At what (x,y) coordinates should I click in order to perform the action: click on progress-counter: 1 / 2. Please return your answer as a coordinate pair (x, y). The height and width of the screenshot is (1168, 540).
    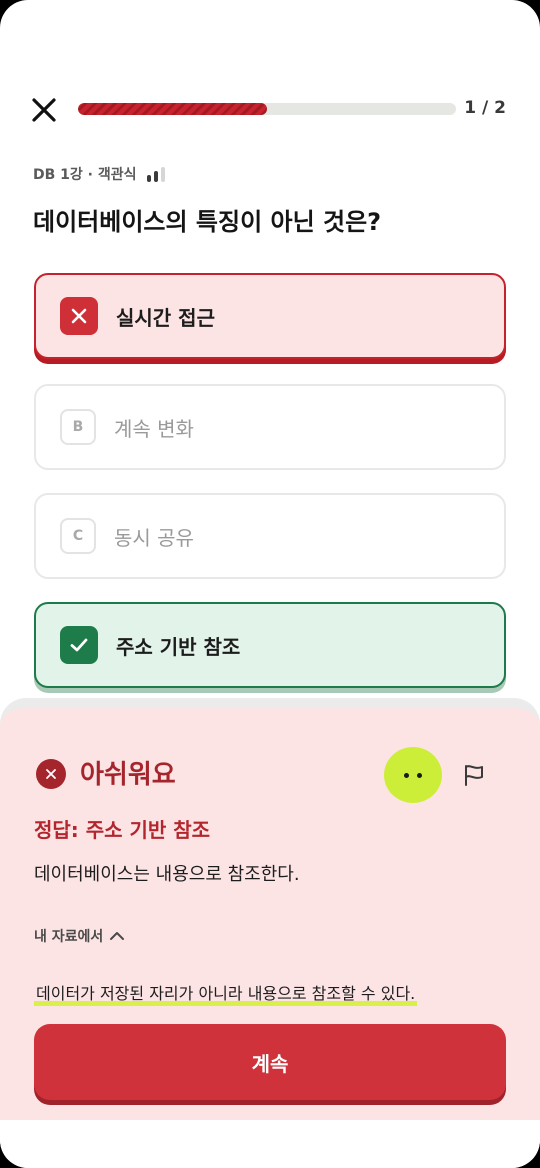
    Looking at the image, I should click on (485, 108).